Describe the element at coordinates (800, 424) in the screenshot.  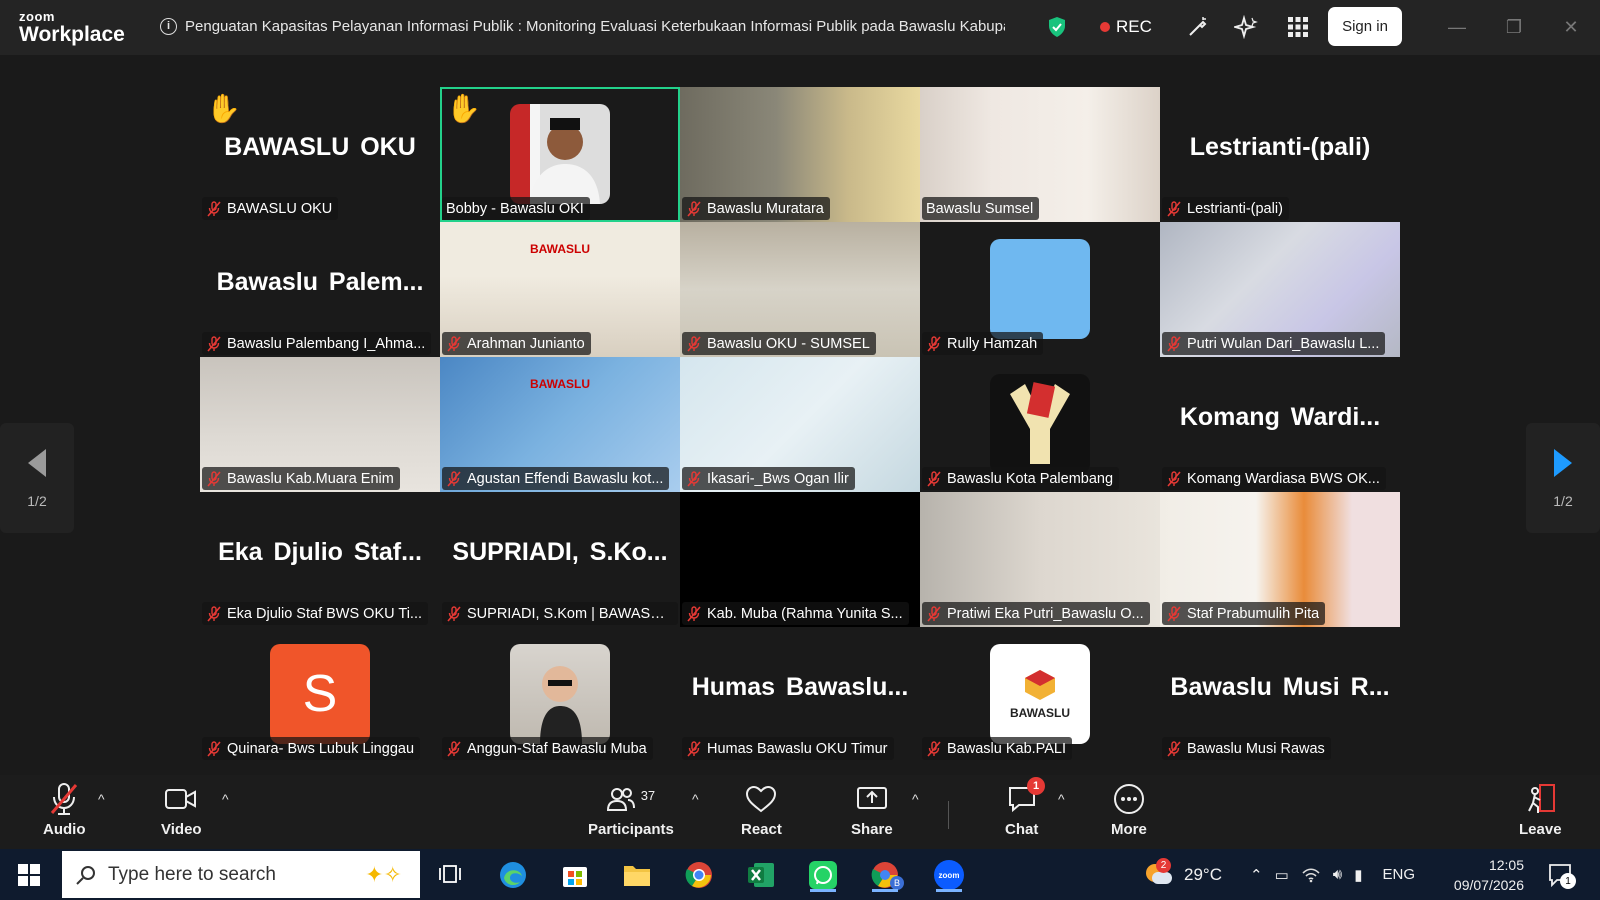
I see `video-tile: Ikasari-_Bws Ogan Ilir` at that location.